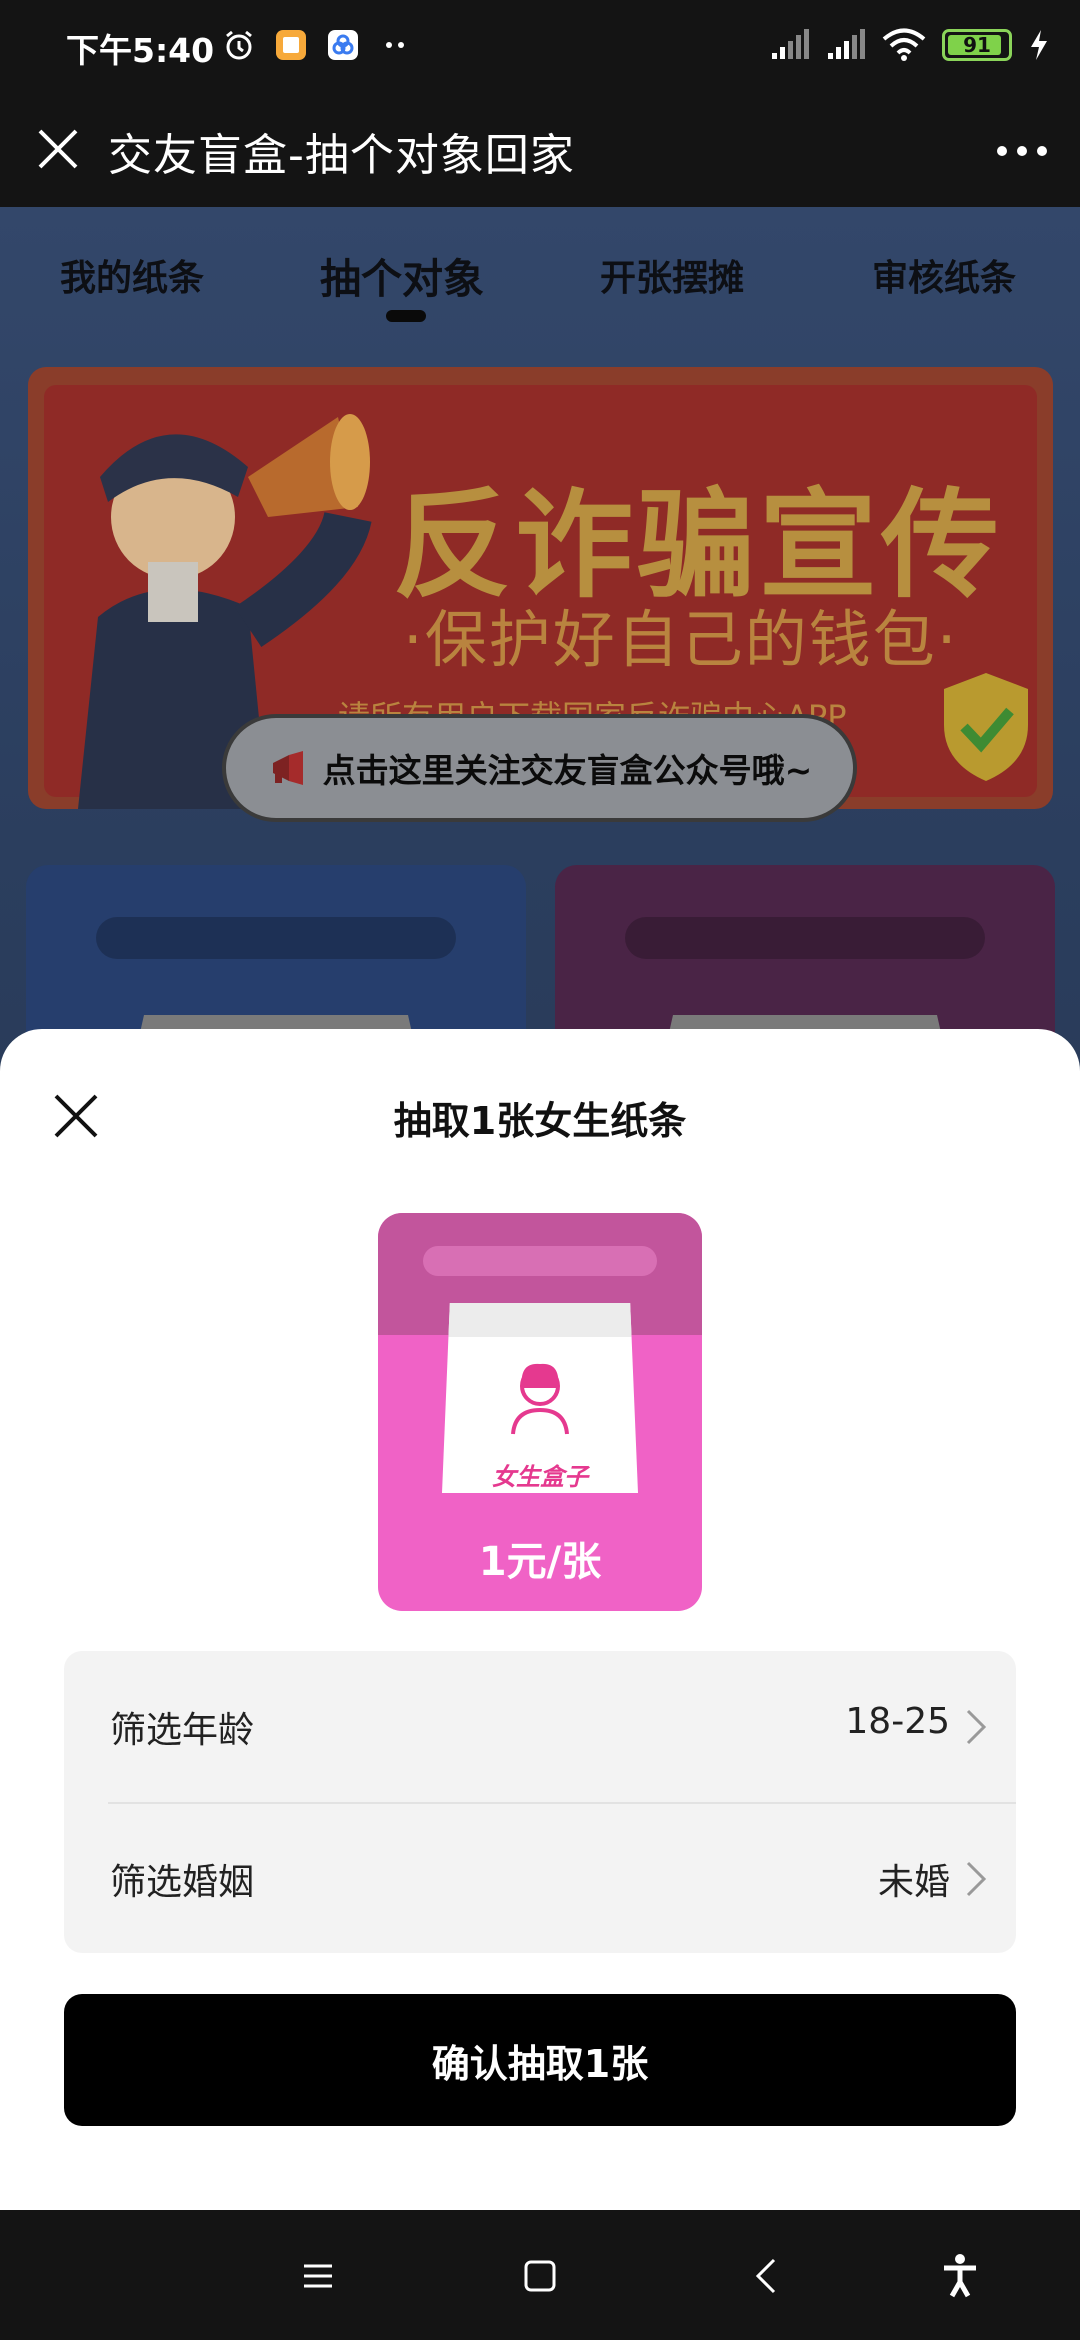 The width and height of the screenshot is (1080, 2340). I want to click on system-nav-bar, so click(540, 2275).